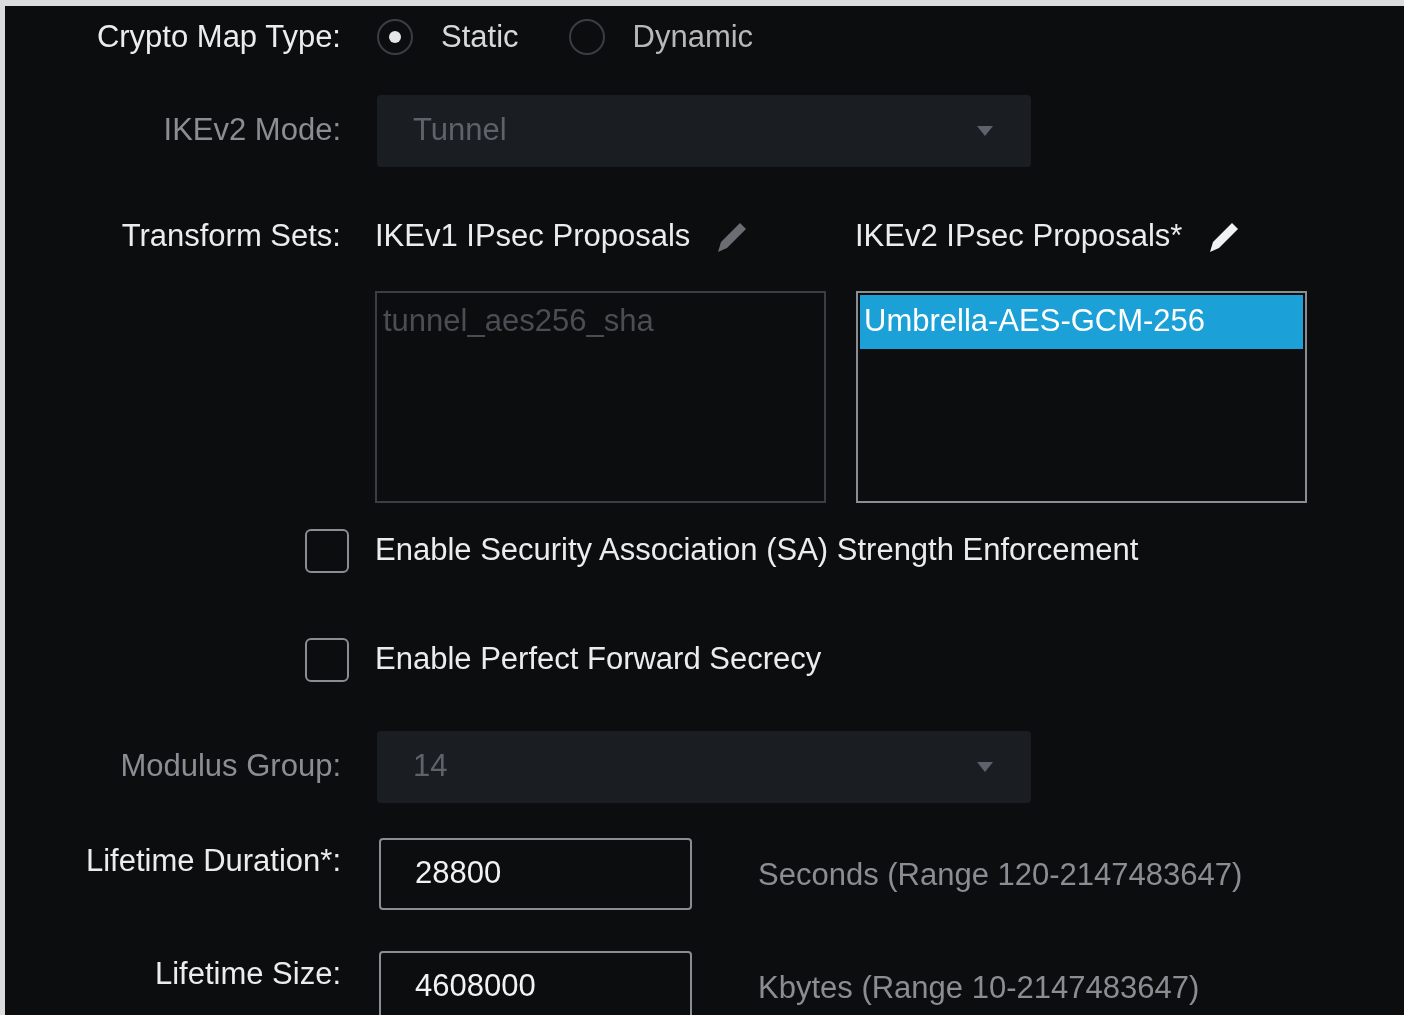 The image size is (1404, 1015). I want to click on range-hint: Seconds (Range 120-2147483647), so click(1000, 874).